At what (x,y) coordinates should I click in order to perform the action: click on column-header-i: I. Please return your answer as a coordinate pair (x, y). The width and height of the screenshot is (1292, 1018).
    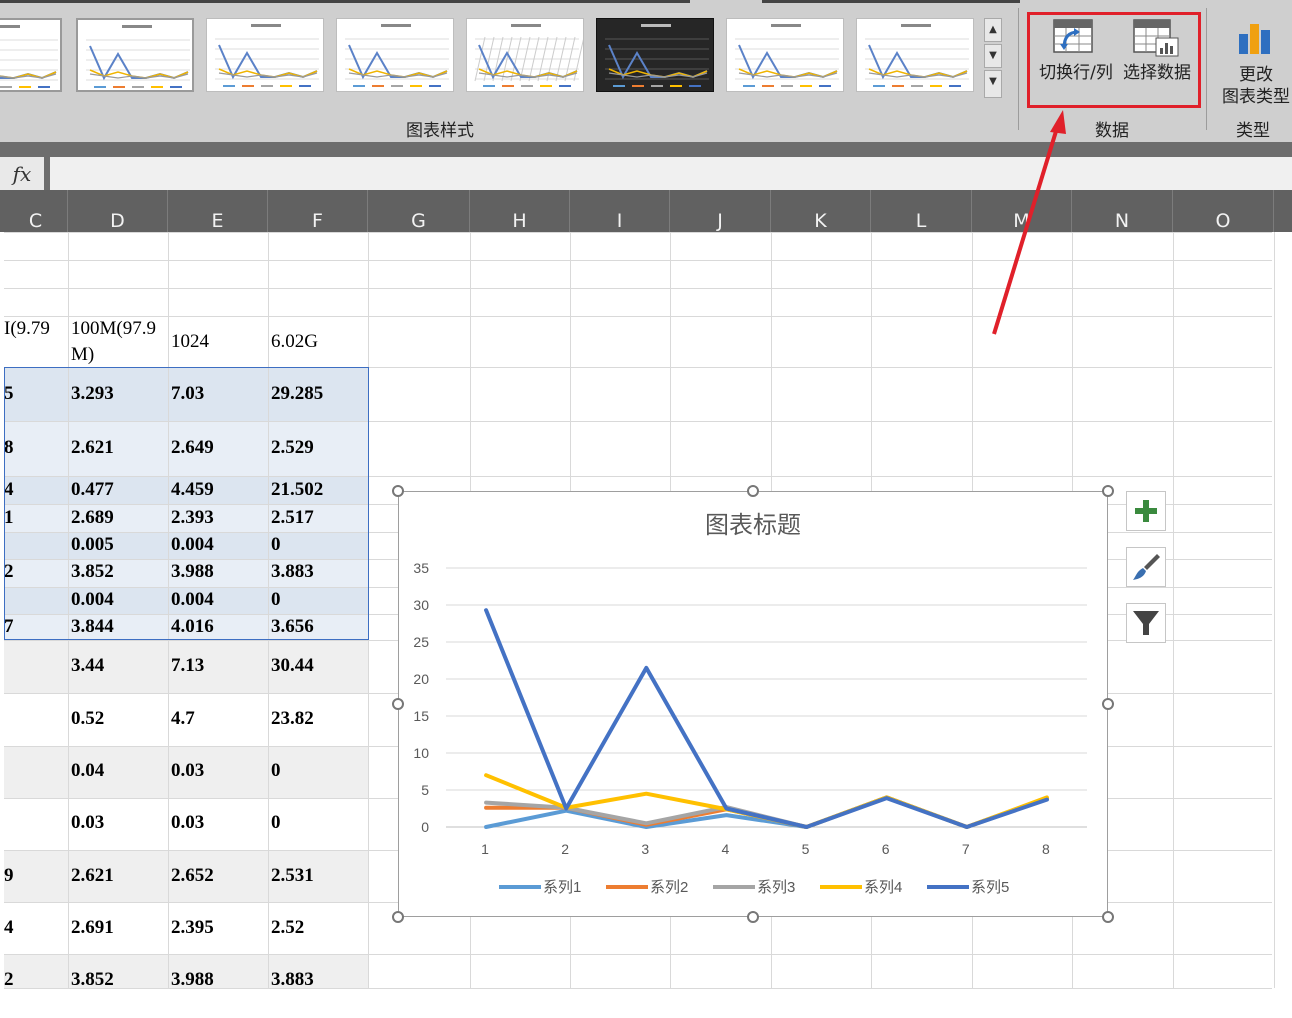
    Looking at the image, I should click on (620, 211).